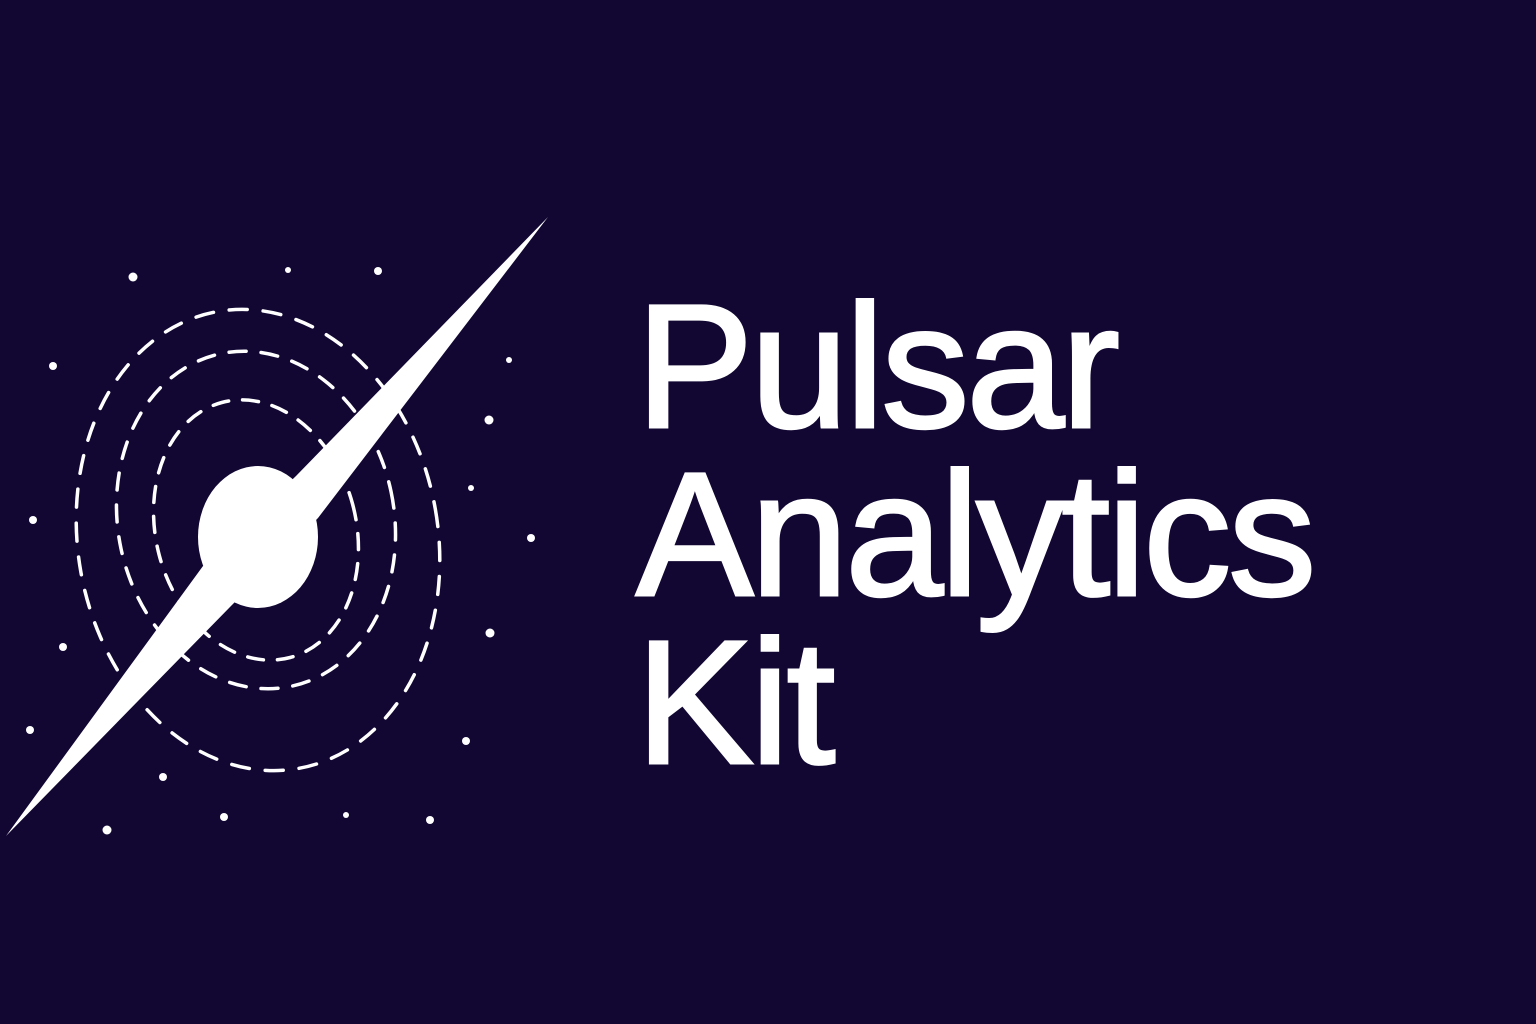 Image resolution: width=1536 pixels, height=1024 pixels. Describe the element at coordinates (877, 367) in the screenshot. I see `product-name-line-1: Pulsar` at that location.